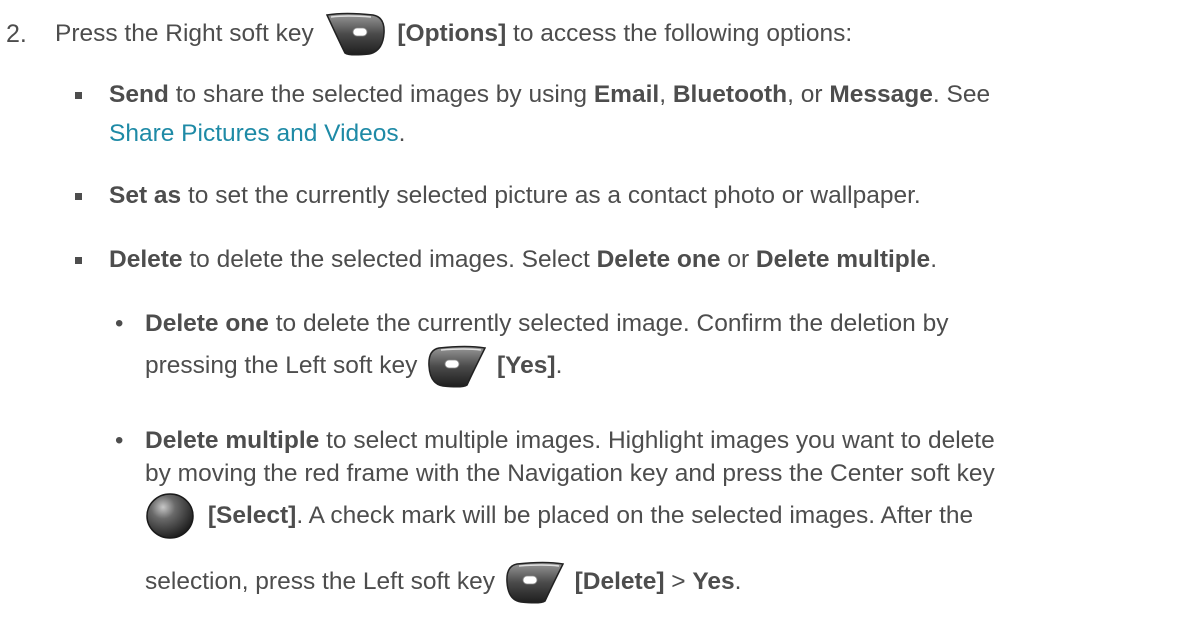 The image size is (1180, 637). Describe the element at coordinates (402, 133) in the screenshot. I see `send-period: .` at that location.